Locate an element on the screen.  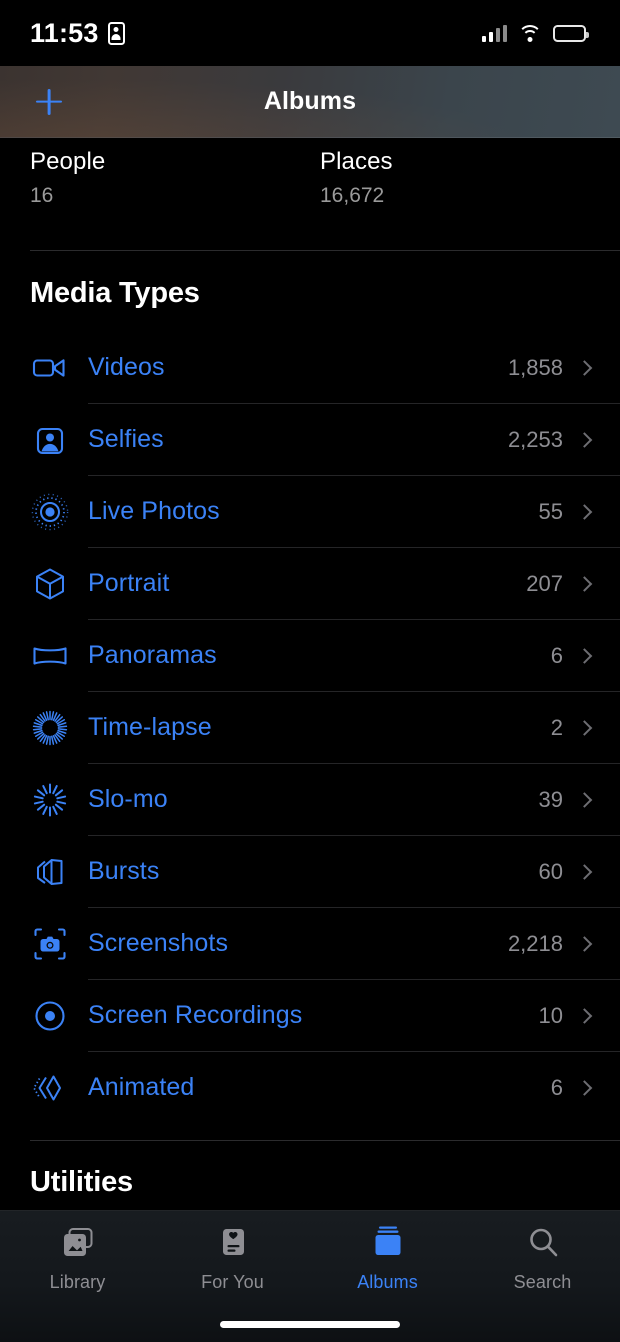
album-cell-places: Places 16,672 is located at coordinates (435, 178).